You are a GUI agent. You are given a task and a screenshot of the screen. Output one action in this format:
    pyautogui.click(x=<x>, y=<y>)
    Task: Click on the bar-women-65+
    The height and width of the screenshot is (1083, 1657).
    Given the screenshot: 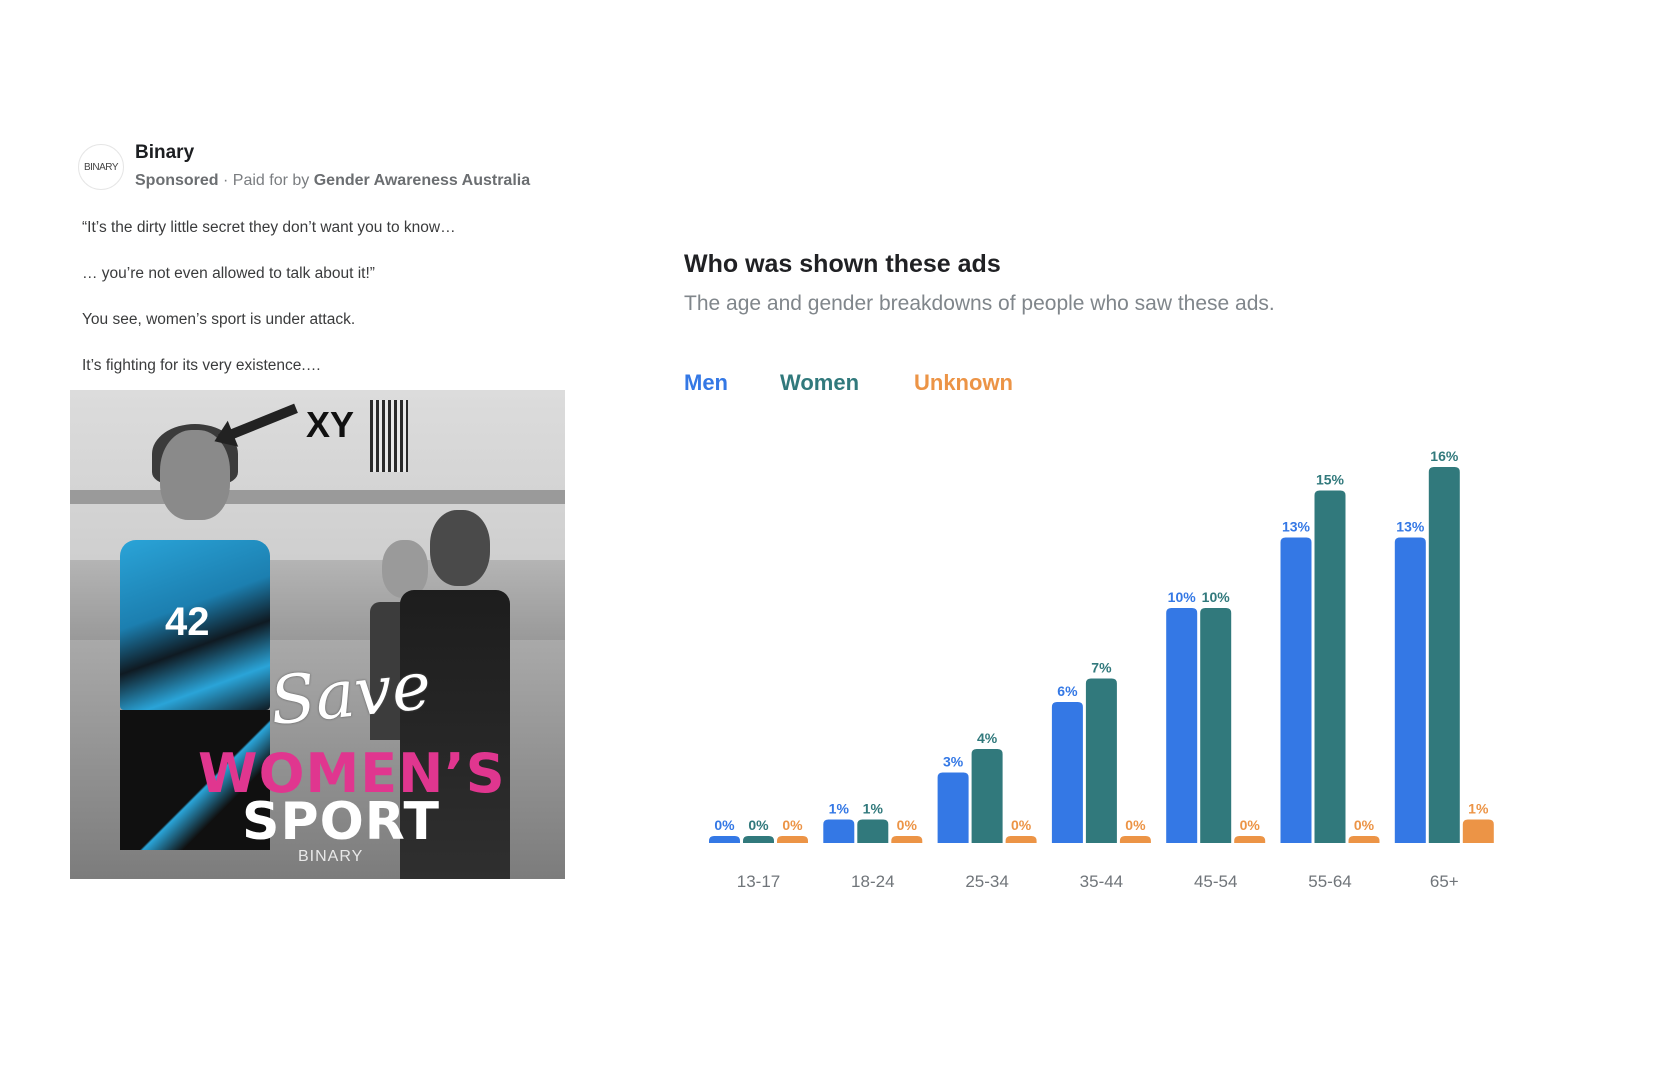 What is the action you would take?
    pyautogui.click(x=1444, y=655)
    